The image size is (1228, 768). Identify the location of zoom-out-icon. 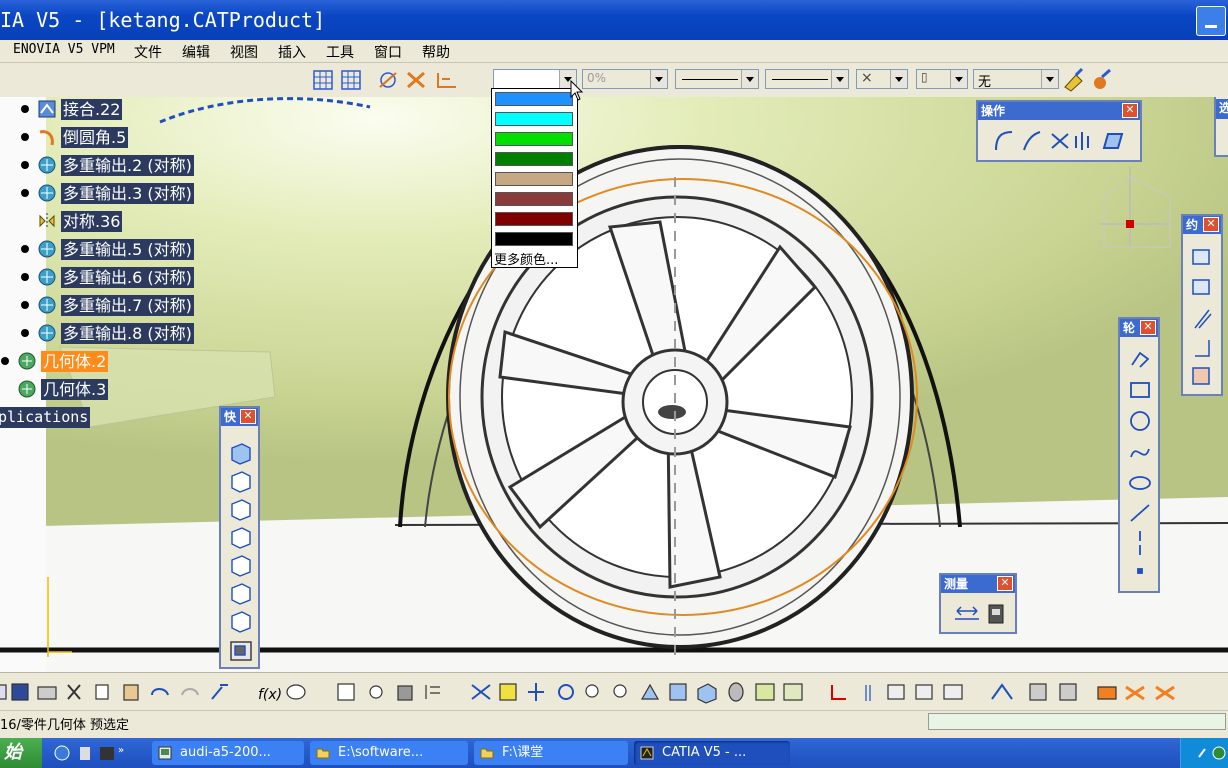
(620, 691).